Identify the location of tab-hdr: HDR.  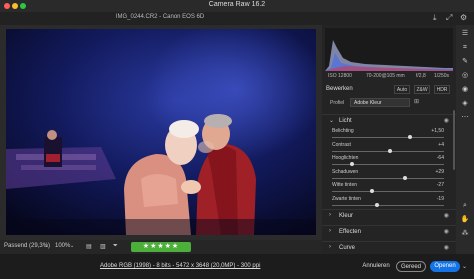
(442, 89).